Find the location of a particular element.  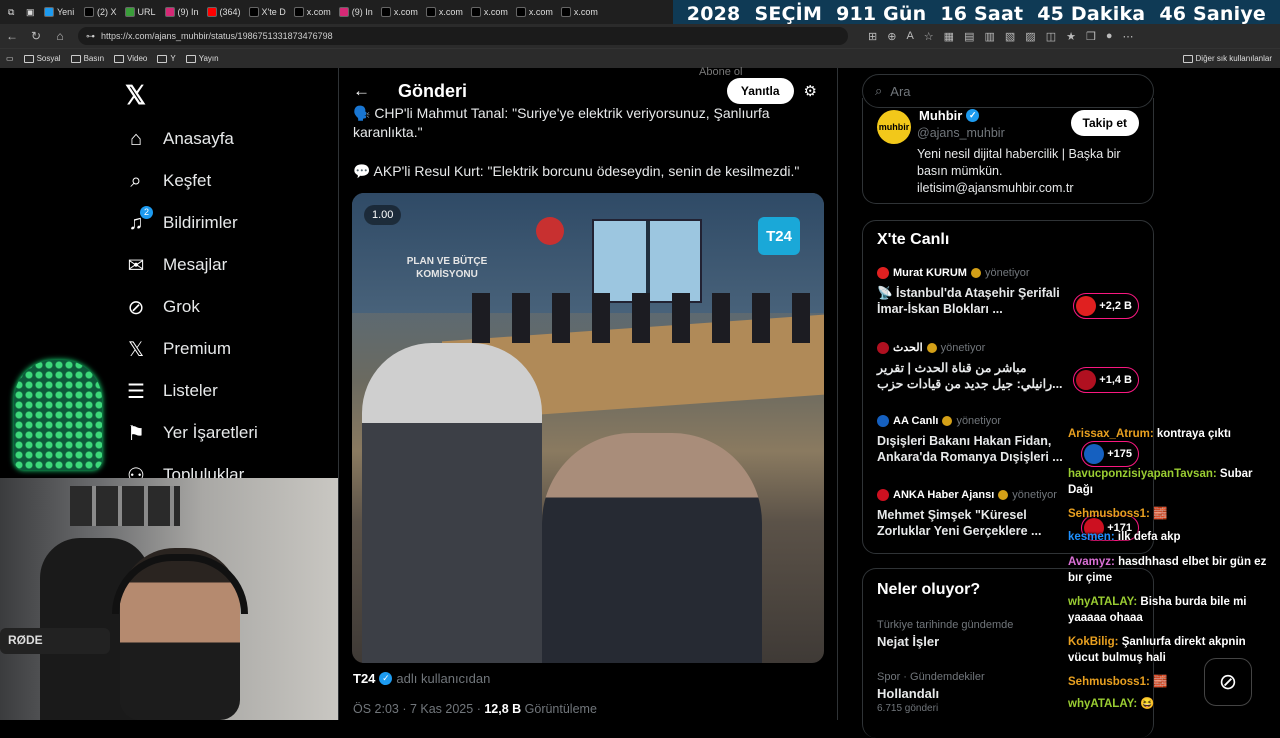

live-listener-pill: +2,2 B is located at coordinates (1106, 306).